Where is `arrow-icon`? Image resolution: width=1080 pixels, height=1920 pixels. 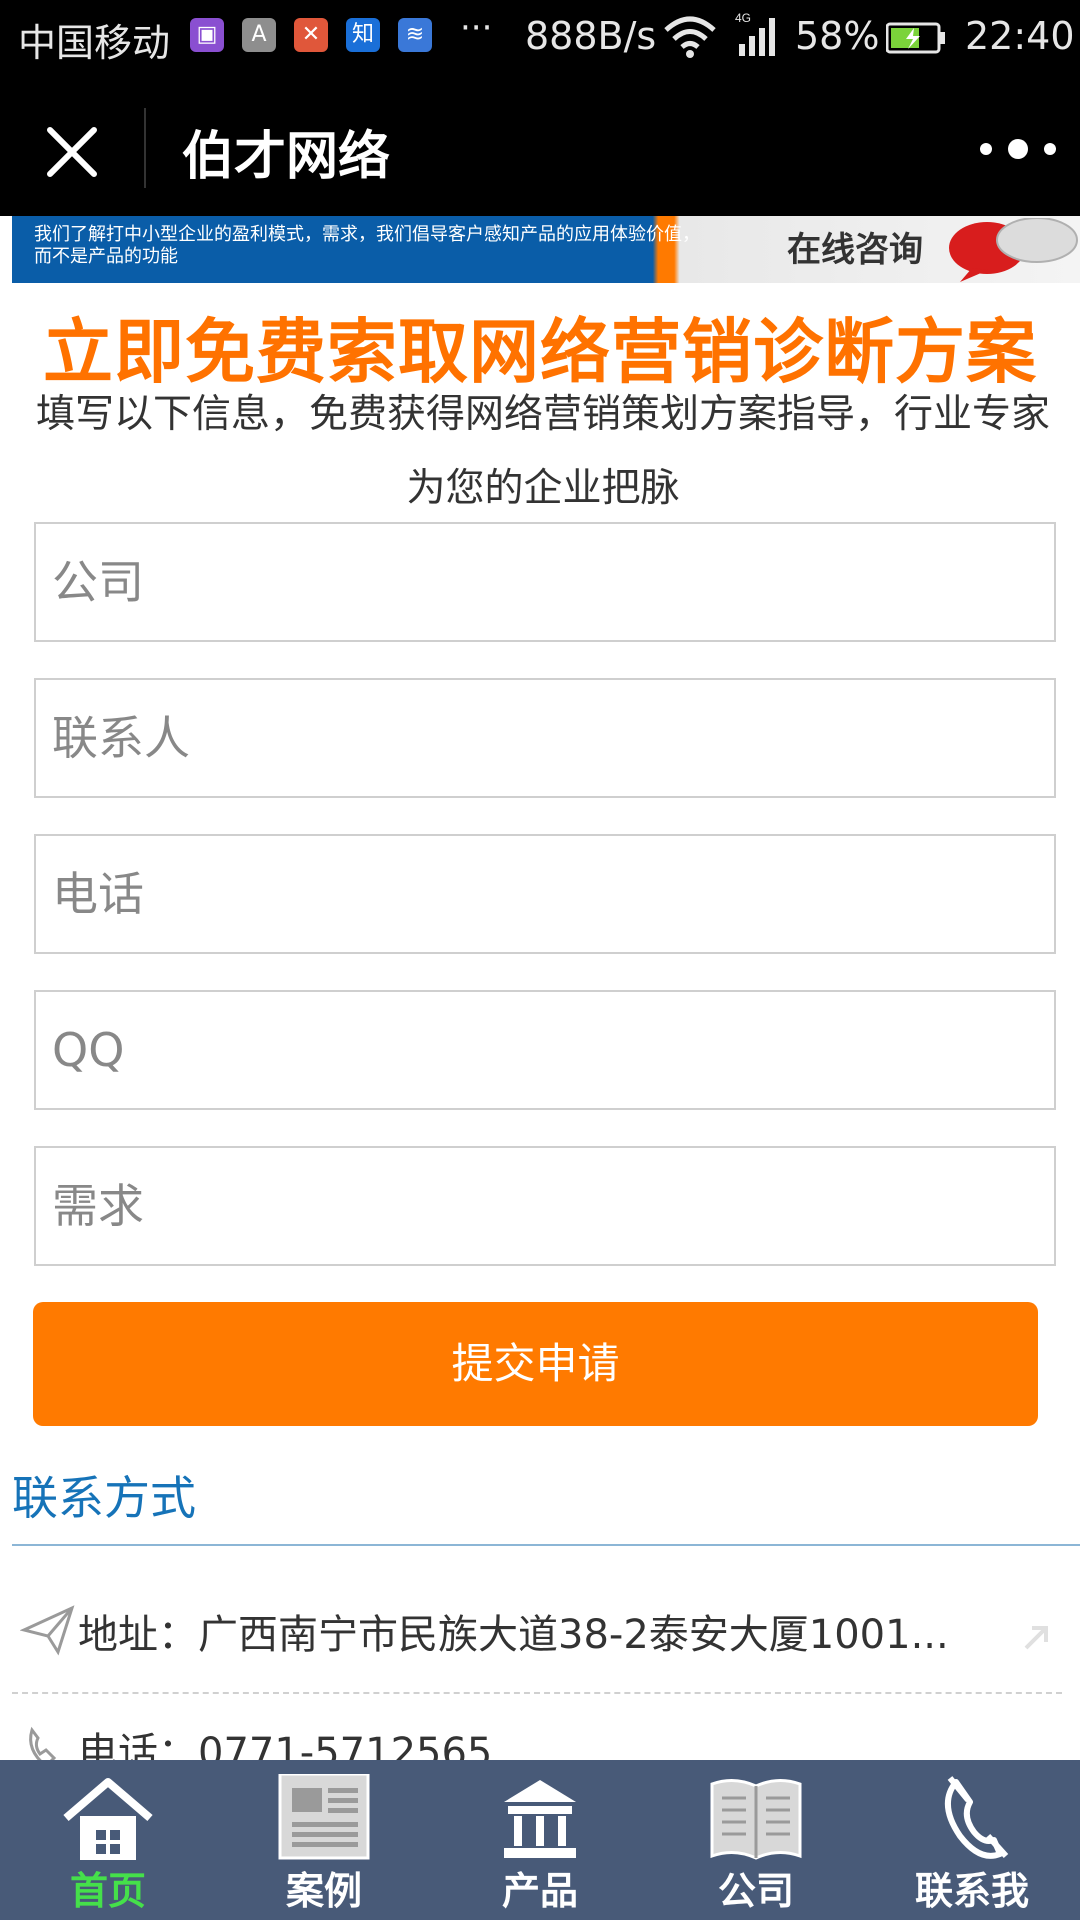 arrow-icon is located at coordinates (1036, 1638).